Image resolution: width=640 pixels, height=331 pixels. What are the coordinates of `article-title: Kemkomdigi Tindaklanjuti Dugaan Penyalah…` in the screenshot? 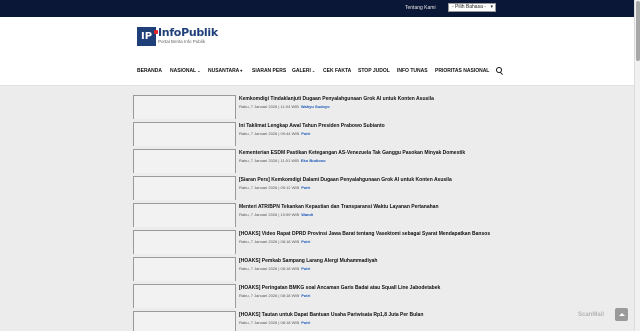 It's located at (336, 99).